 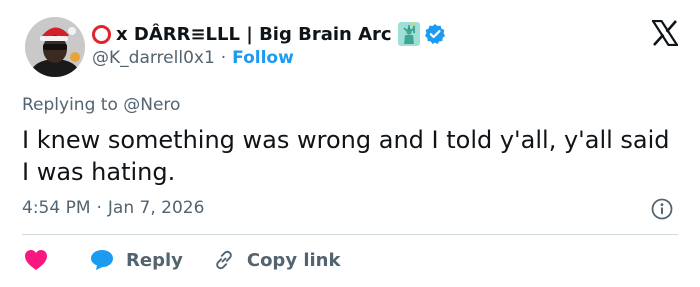 I want to click on like-heart-icon, so click(x=36, y=260).